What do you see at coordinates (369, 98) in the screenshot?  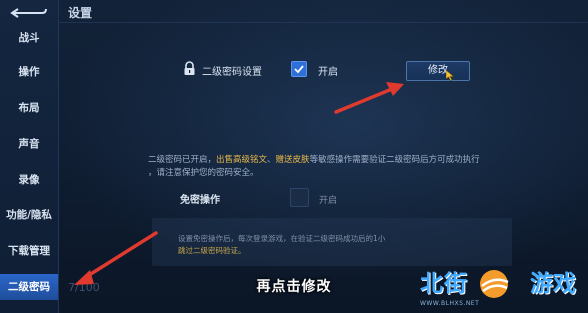 I see `arrow-icon` at bounding box center [369, 98].